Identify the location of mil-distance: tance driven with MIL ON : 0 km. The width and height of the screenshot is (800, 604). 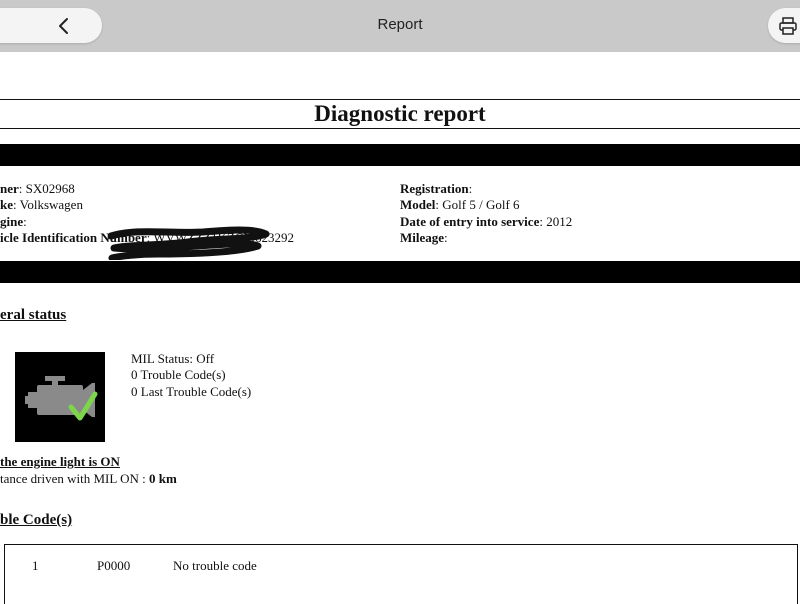
(88, 478).